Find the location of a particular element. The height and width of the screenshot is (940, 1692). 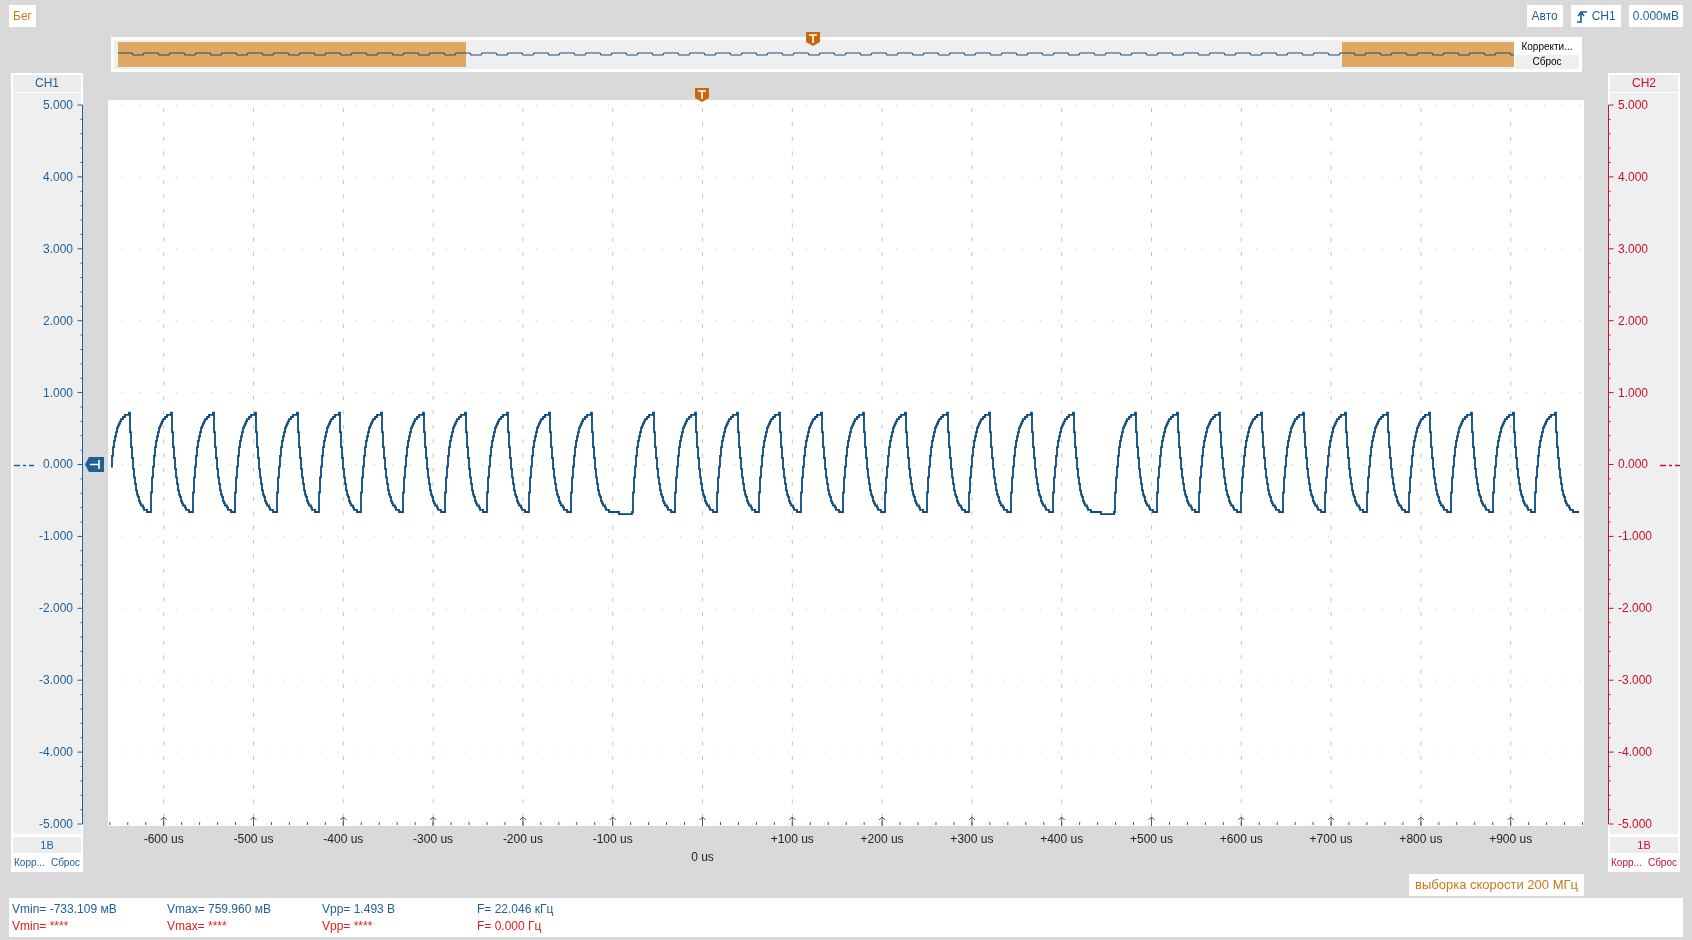

measurement-value: Vpp= 1.493 В is located at coordinates (359, 909).